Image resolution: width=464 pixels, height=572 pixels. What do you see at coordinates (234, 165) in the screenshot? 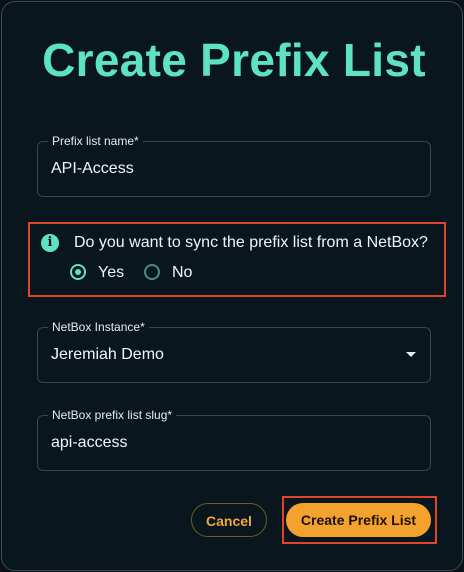
I see `prefix-list-name-field: Prefix list name* API-Access` at bounding box center [234, 165].